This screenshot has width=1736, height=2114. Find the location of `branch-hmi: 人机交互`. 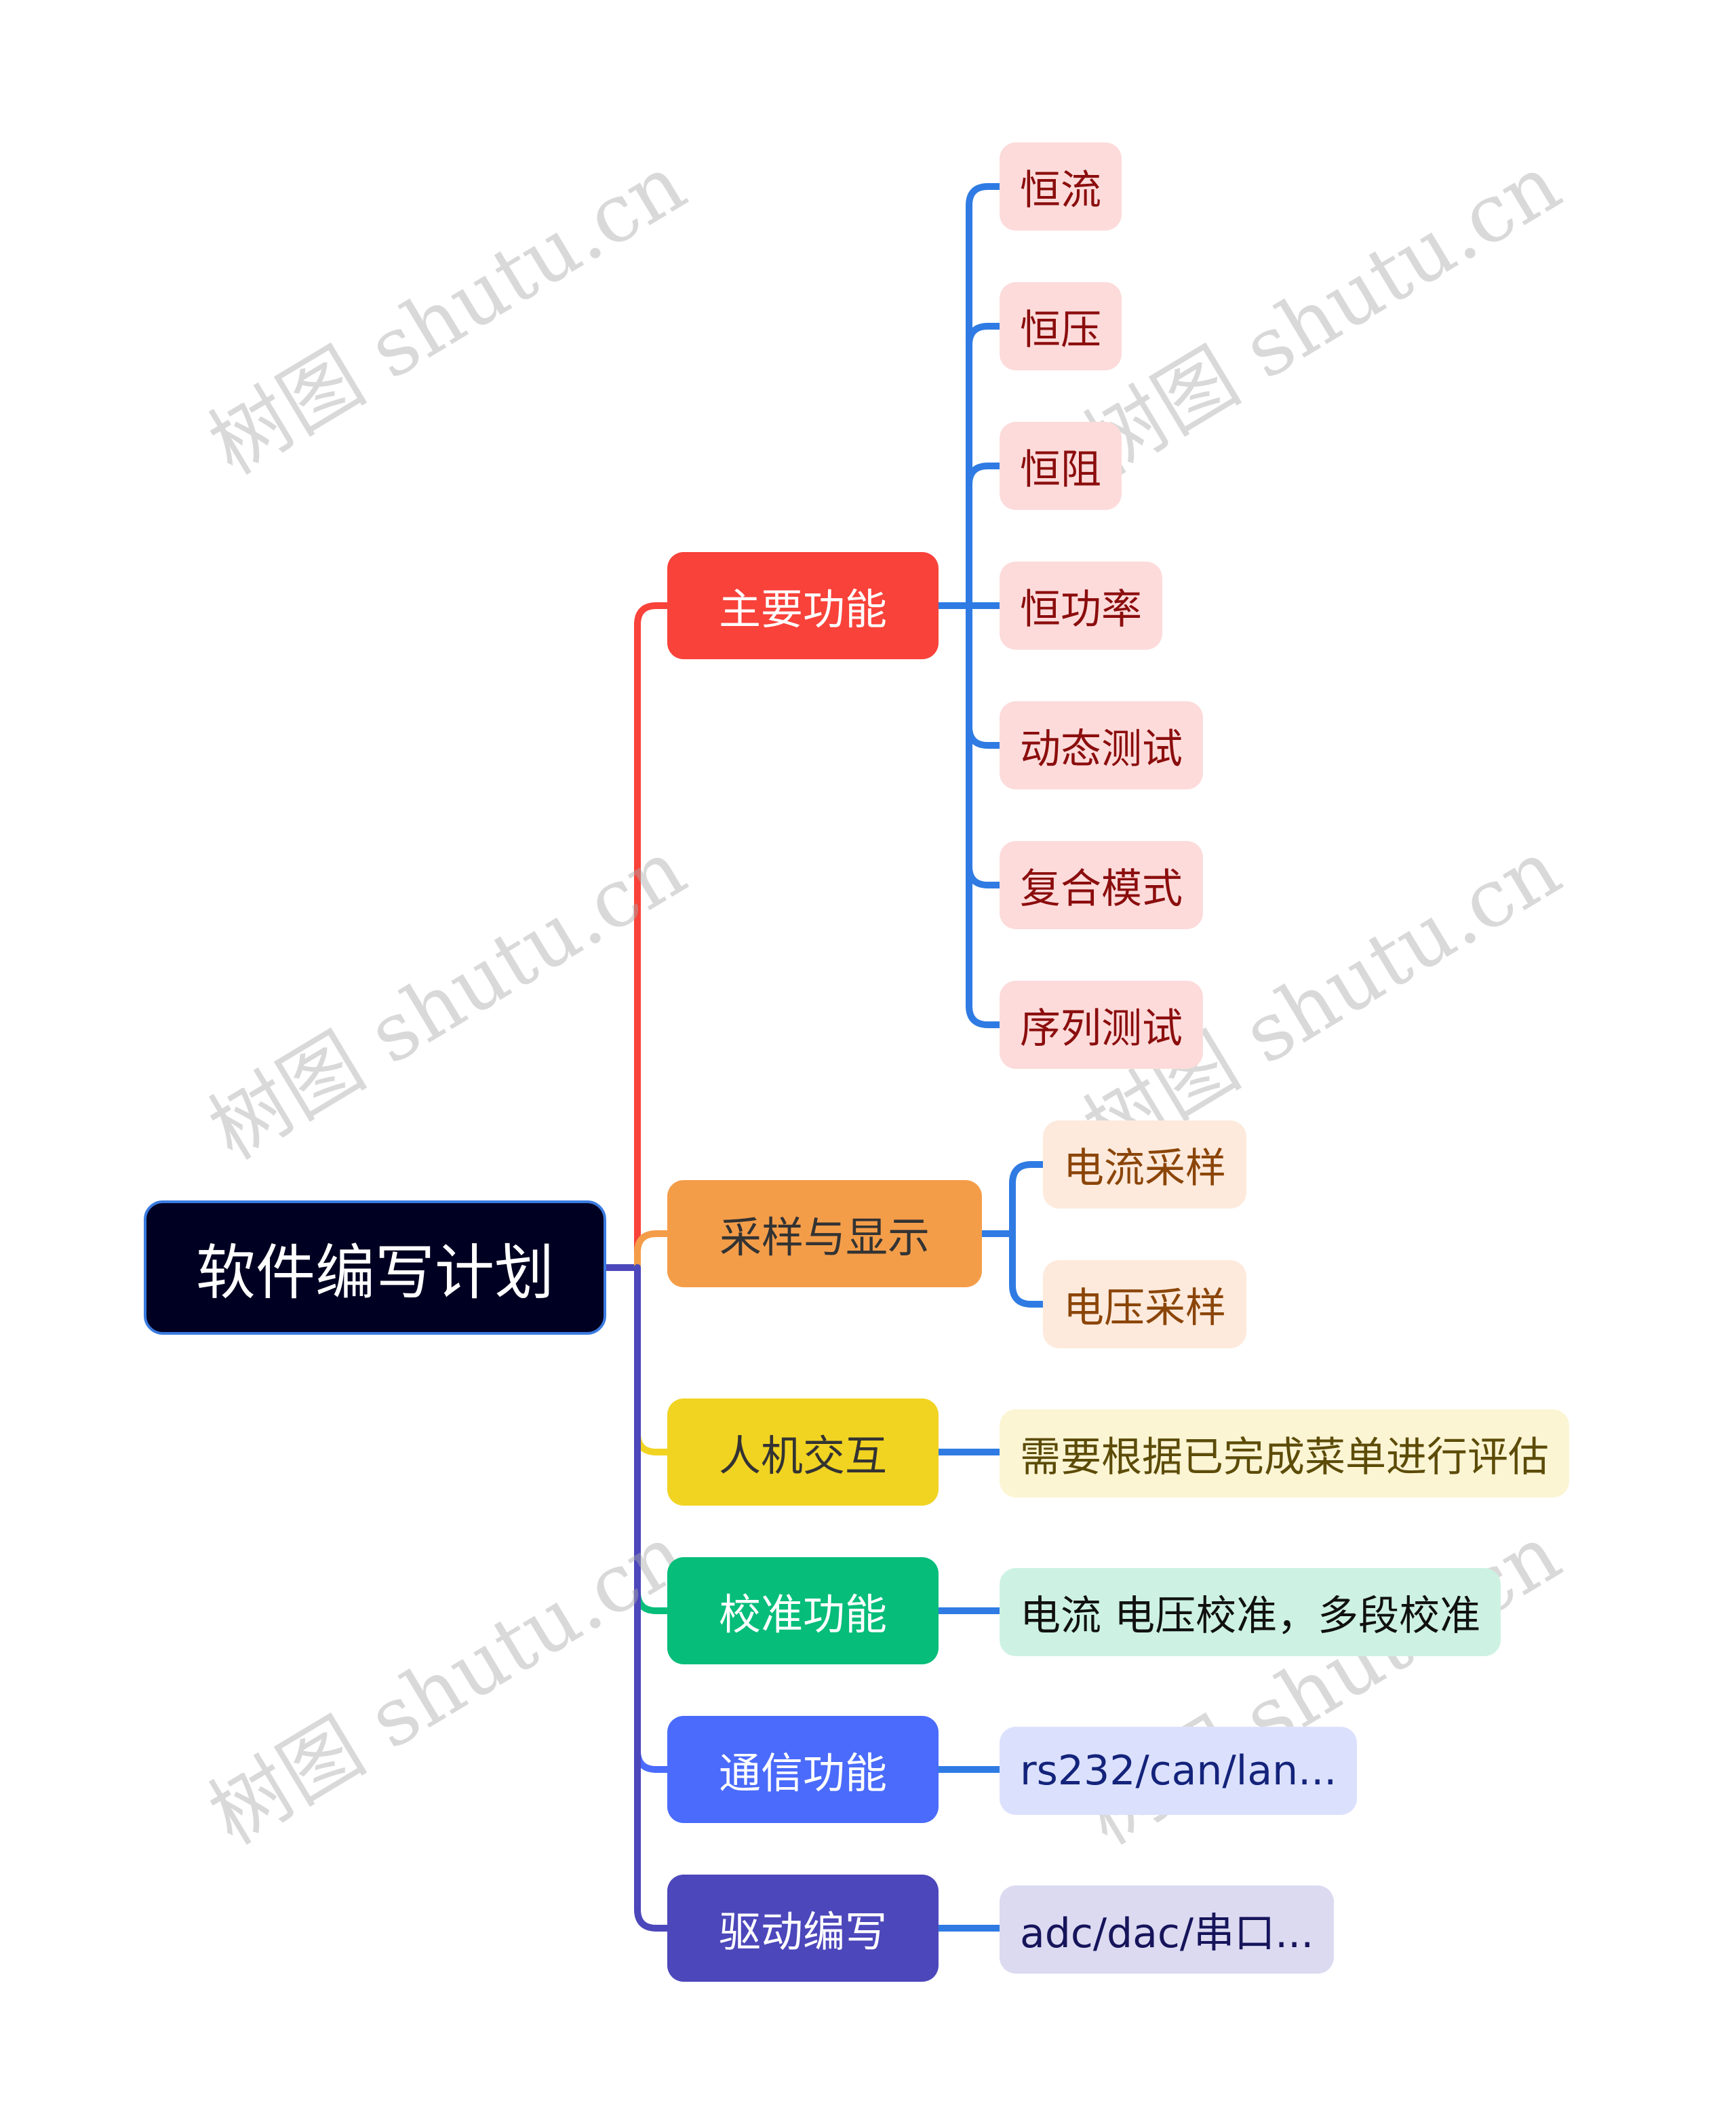

branch-hmi: 人机交互 is located at coordinates (803, 1452).